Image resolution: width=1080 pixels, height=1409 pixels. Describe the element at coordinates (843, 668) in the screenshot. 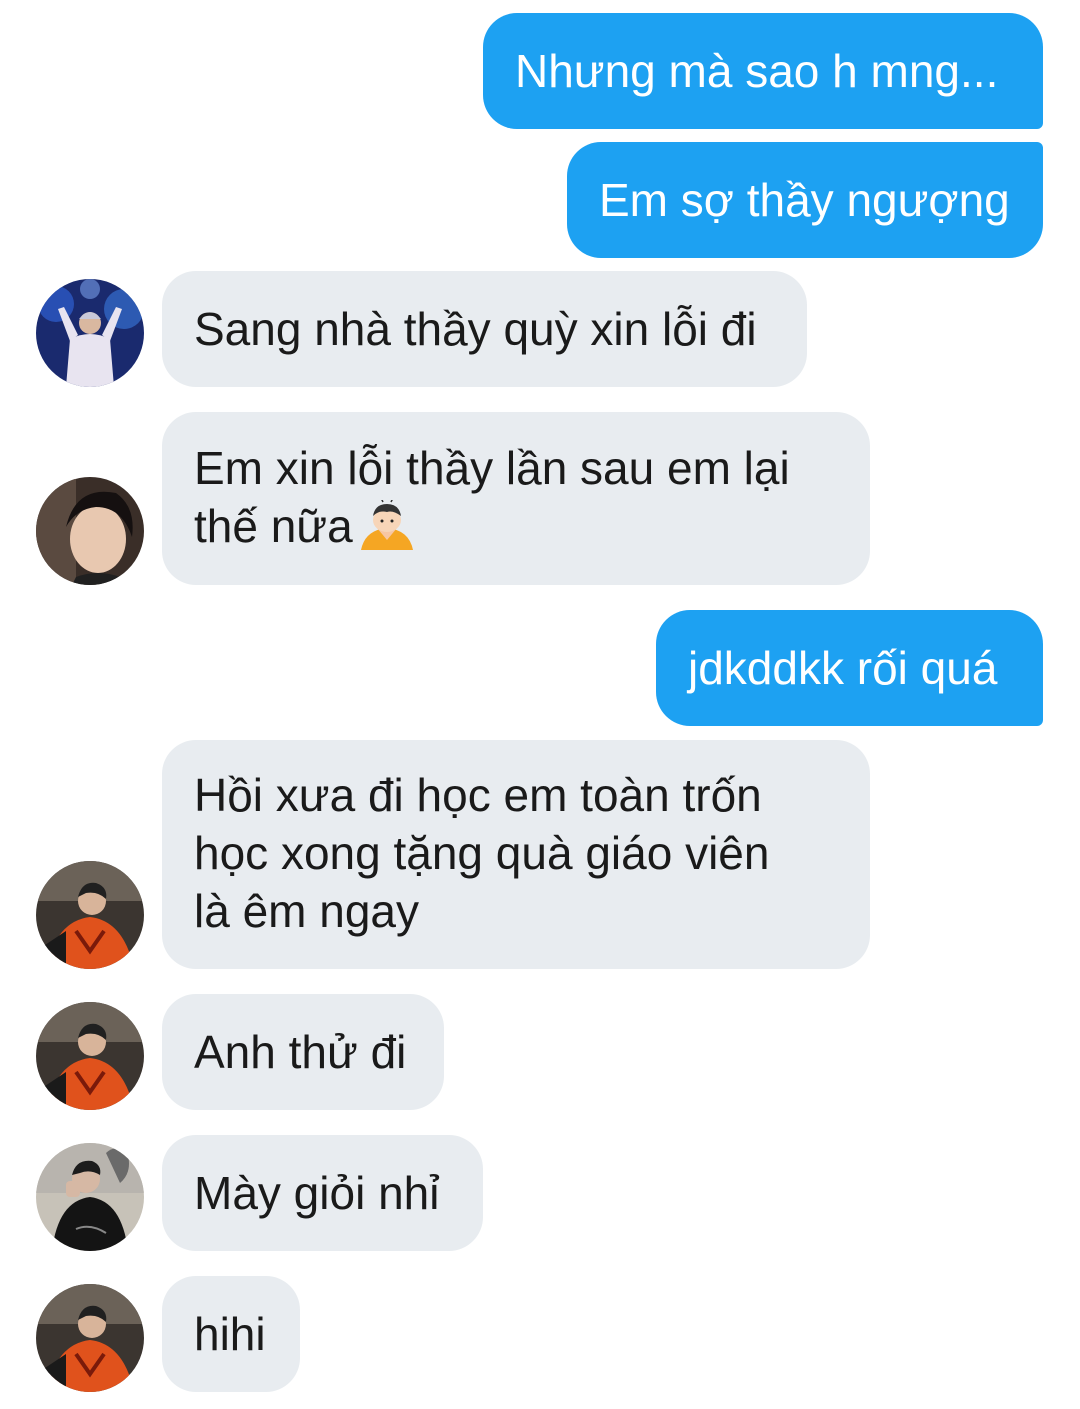

I see `message-text: jdkddkk rối quá` at that location.